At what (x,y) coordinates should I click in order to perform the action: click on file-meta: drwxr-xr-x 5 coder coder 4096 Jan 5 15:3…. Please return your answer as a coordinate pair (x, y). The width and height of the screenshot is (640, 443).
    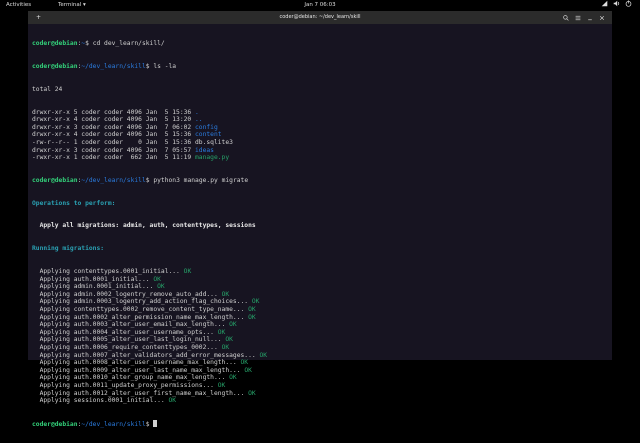
    Looking at the image, I should click on (114, 112).